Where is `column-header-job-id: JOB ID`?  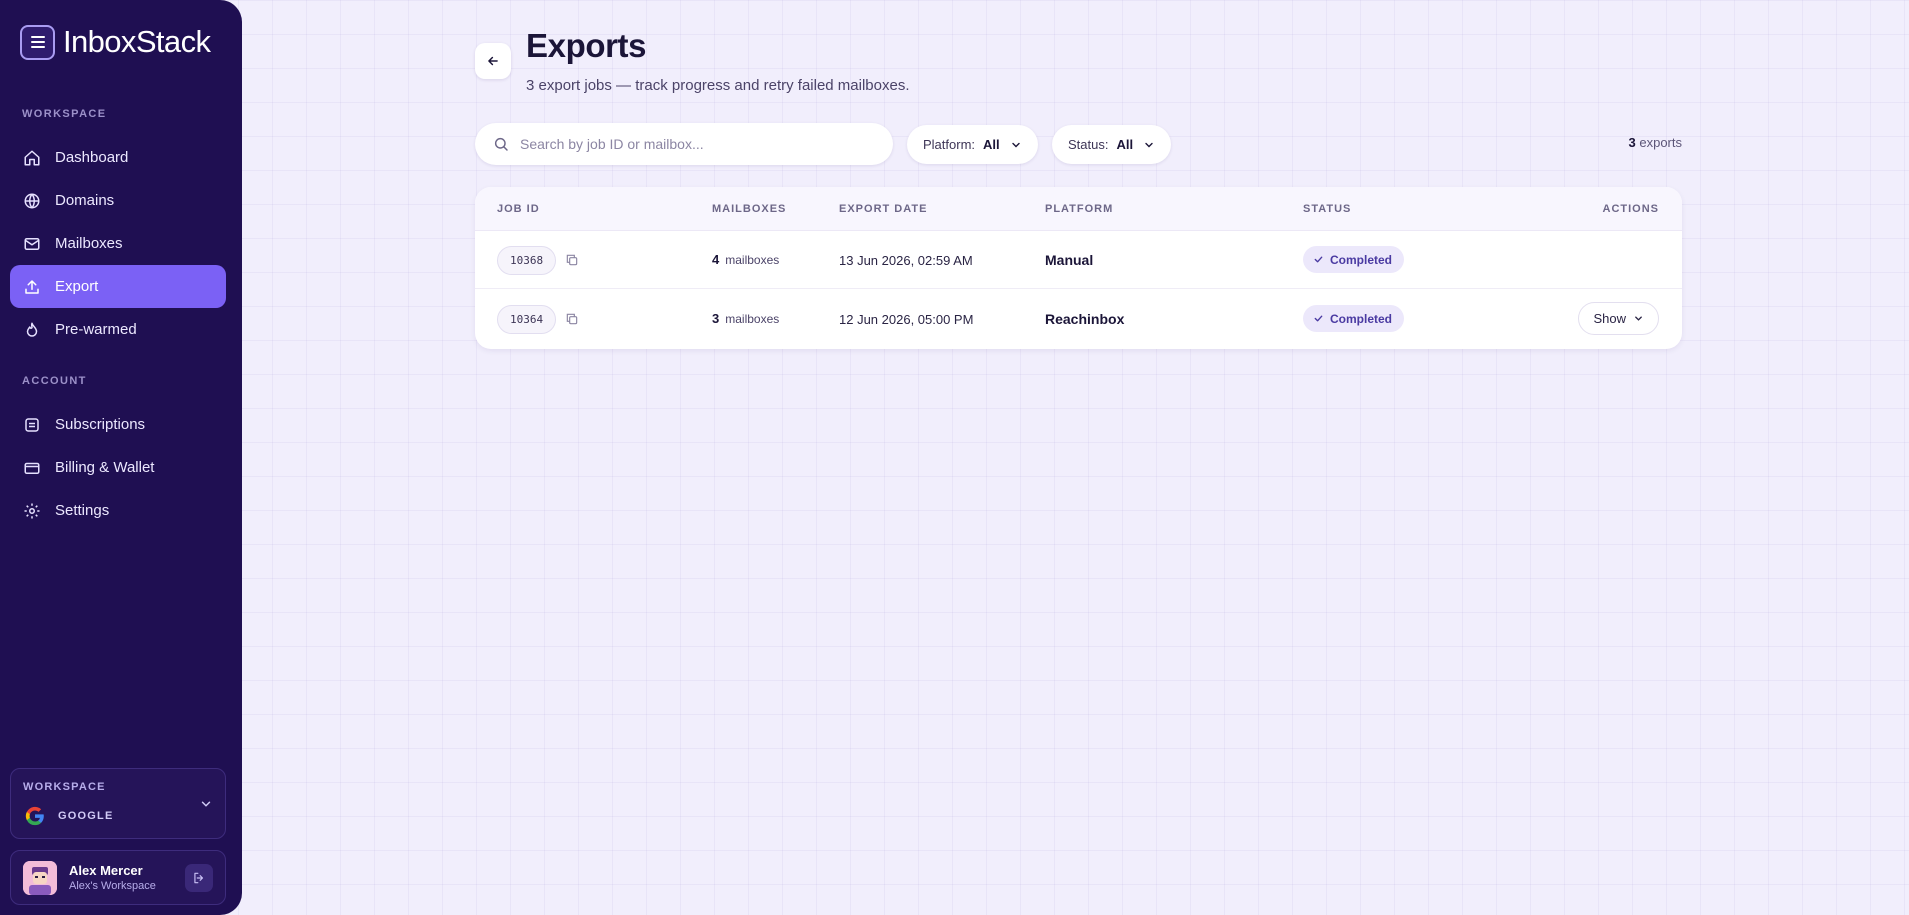
column-header-job-id: JOB ID is located at coordinates (518, 209).